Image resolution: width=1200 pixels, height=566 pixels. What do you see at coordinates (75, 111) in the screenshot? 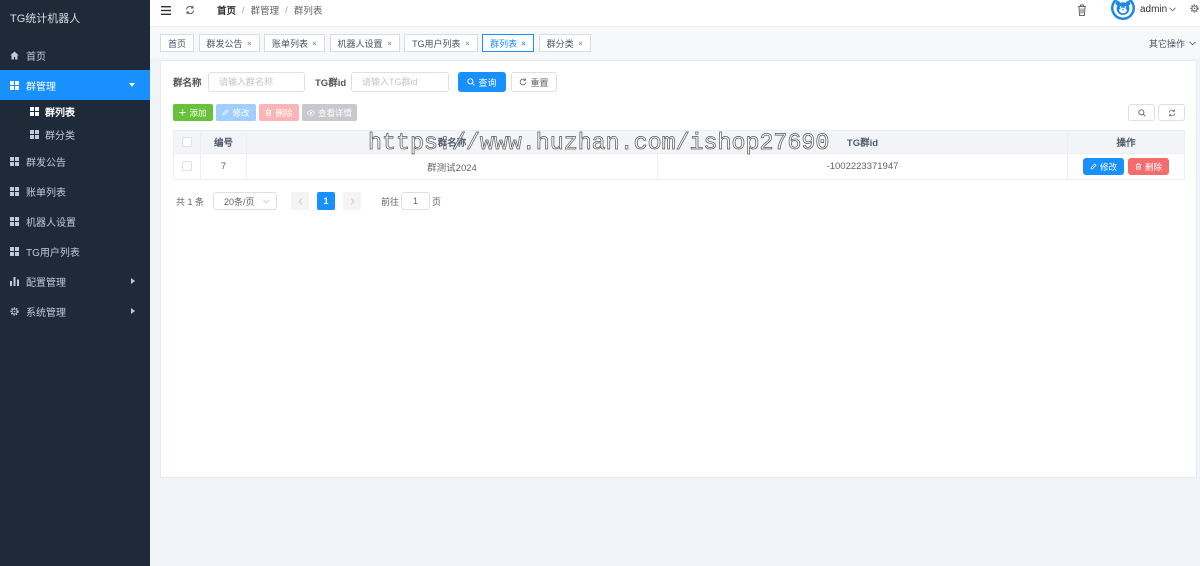
I see `sidebar-subitem-group-list: 群列表` at bounding box center [75, 111].